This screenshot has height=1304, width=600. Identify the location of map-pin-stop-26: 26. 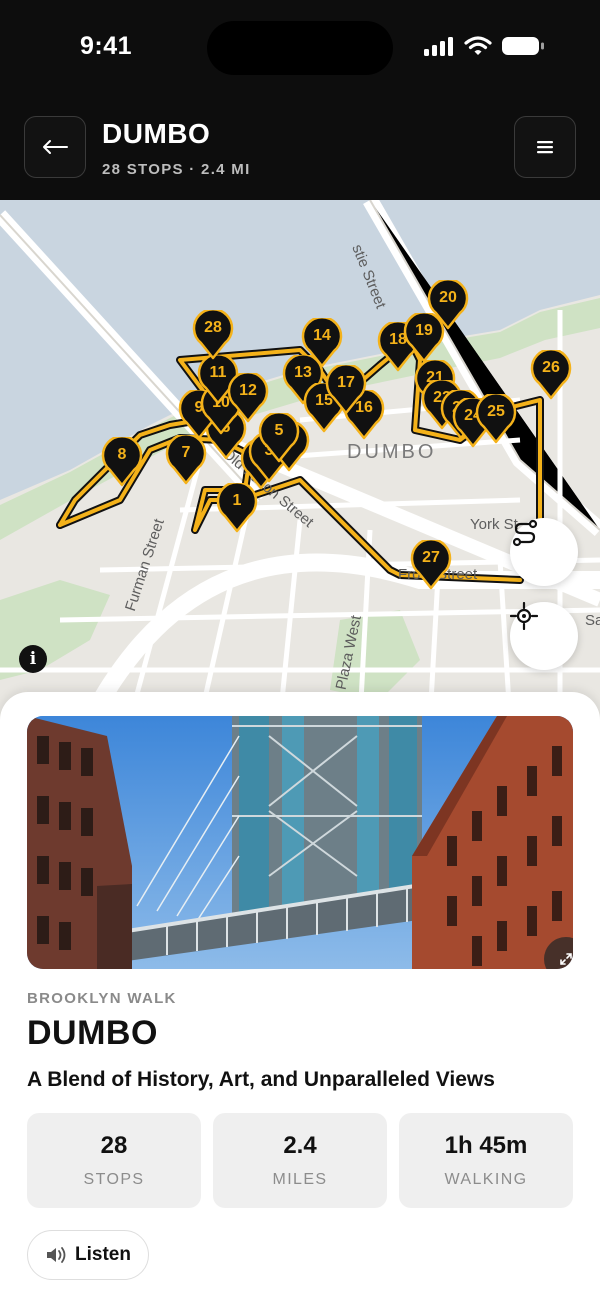
(551, 375).